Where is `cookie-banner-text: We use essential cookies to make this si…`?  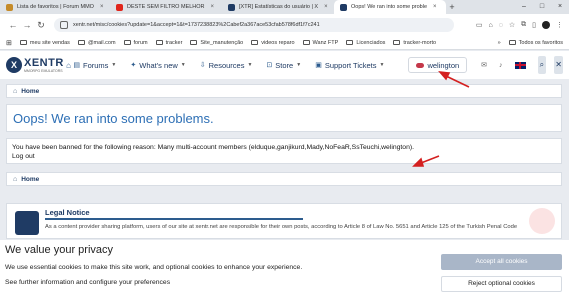
cookie-banner-text: We use essential cookies to make this si… is located at coordinates (154, 267).